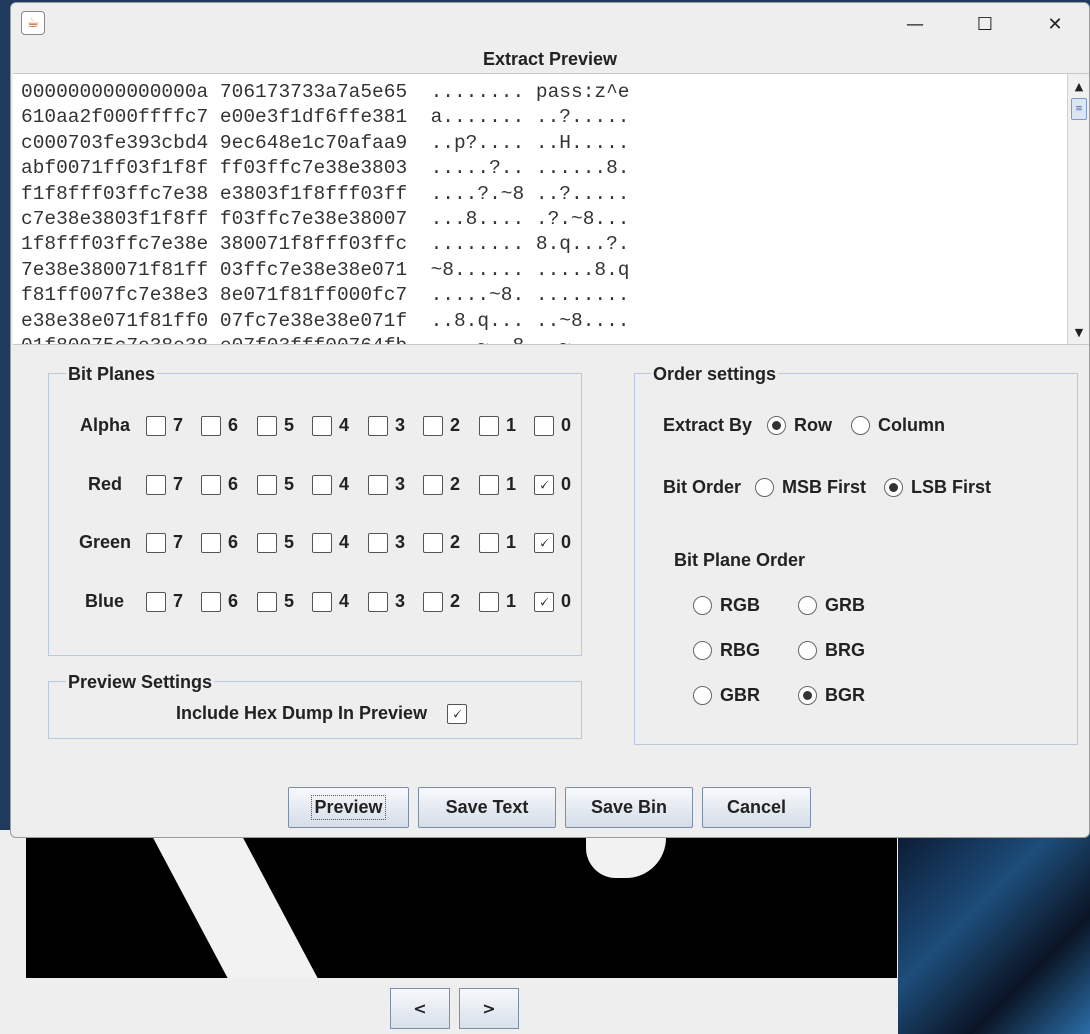 Image resolution: width=1090 pixels, height=1034 pixels. What do you see at coordinates (420, 1008) in the screenshot?
I see `previous-image-button: <` at bounding box center [420, 1008].